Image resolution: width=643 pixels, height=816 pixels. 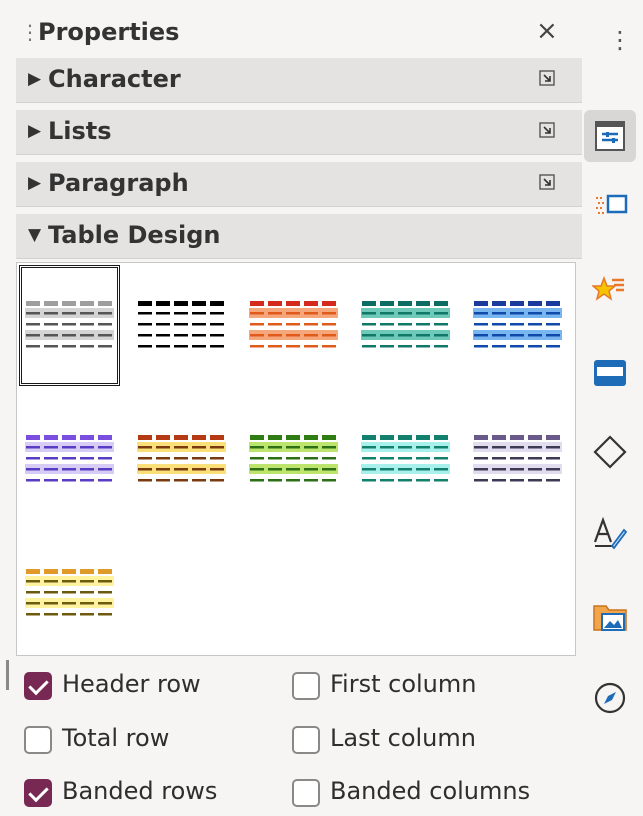 I want to click on checkbox-label: Banded columns, so click(x=430, y=791).